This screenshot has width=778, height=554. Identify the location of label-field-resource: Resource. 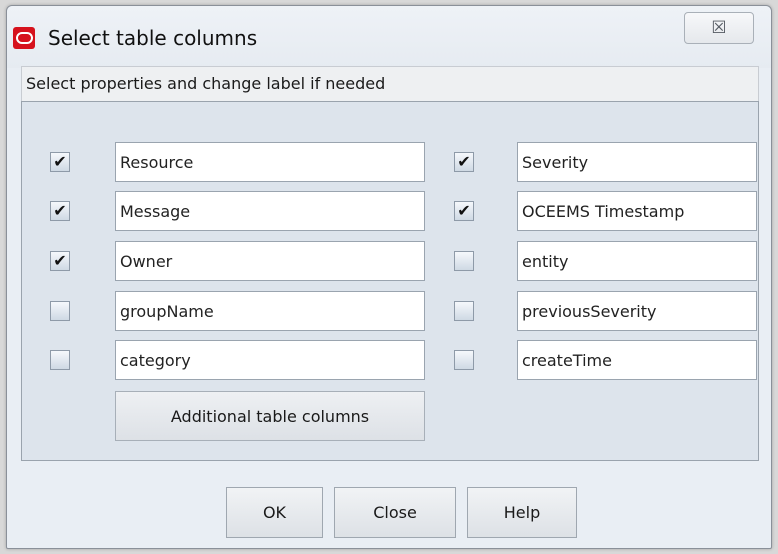
(270, 162).